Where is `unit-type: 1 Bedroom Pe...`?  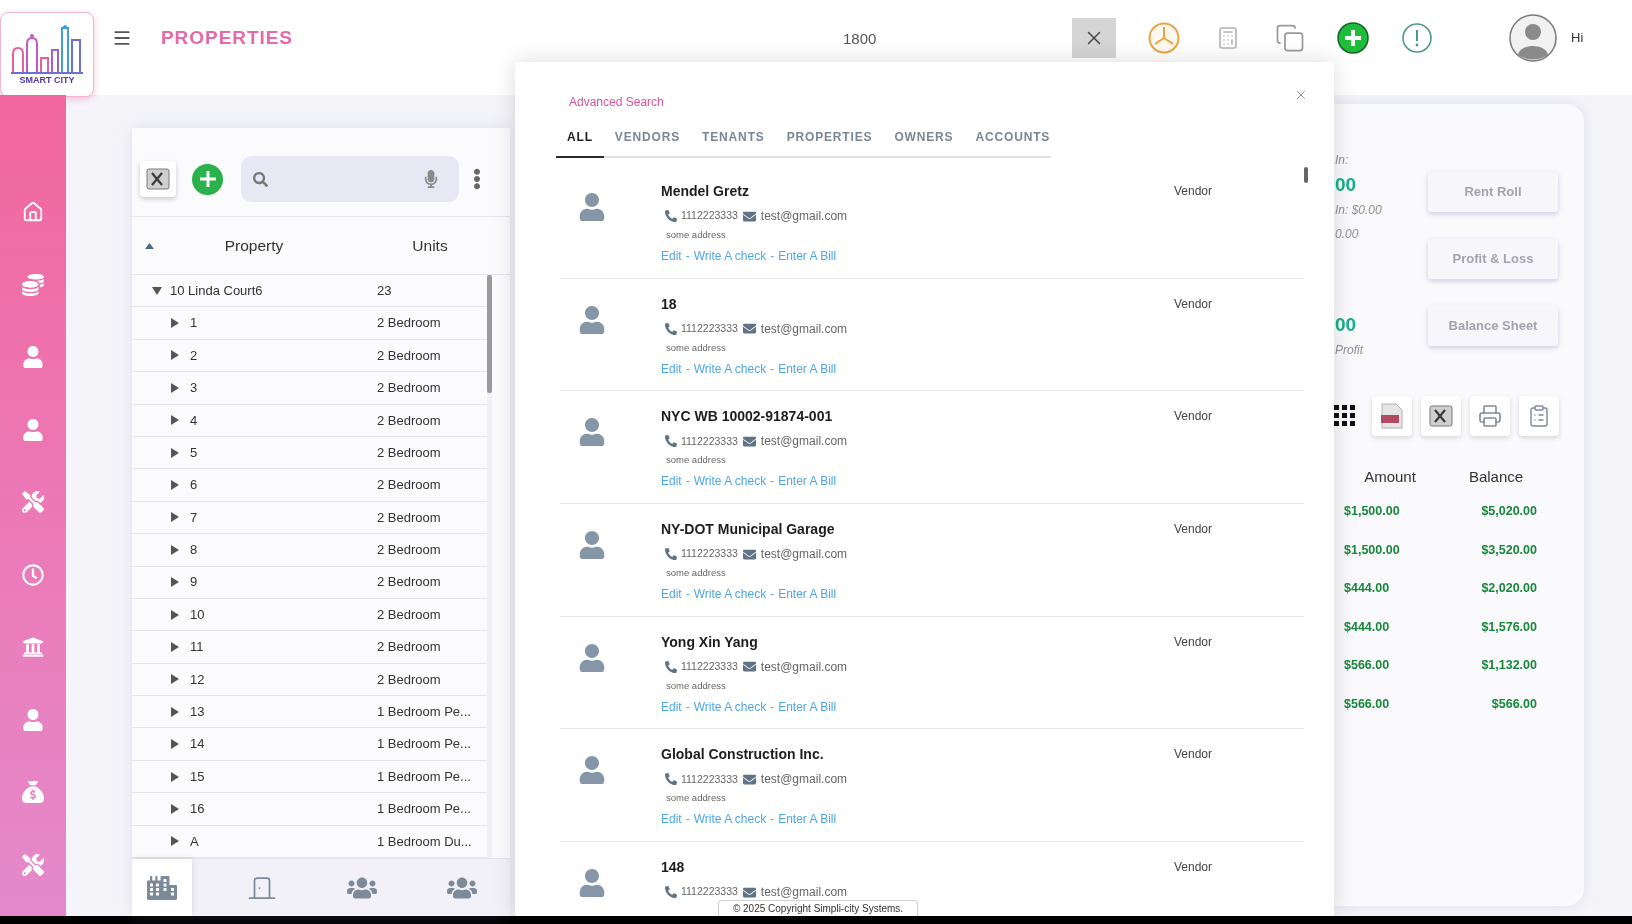
unit-type: 1 Bedroom Pe... is located at coordinates (424, 809).